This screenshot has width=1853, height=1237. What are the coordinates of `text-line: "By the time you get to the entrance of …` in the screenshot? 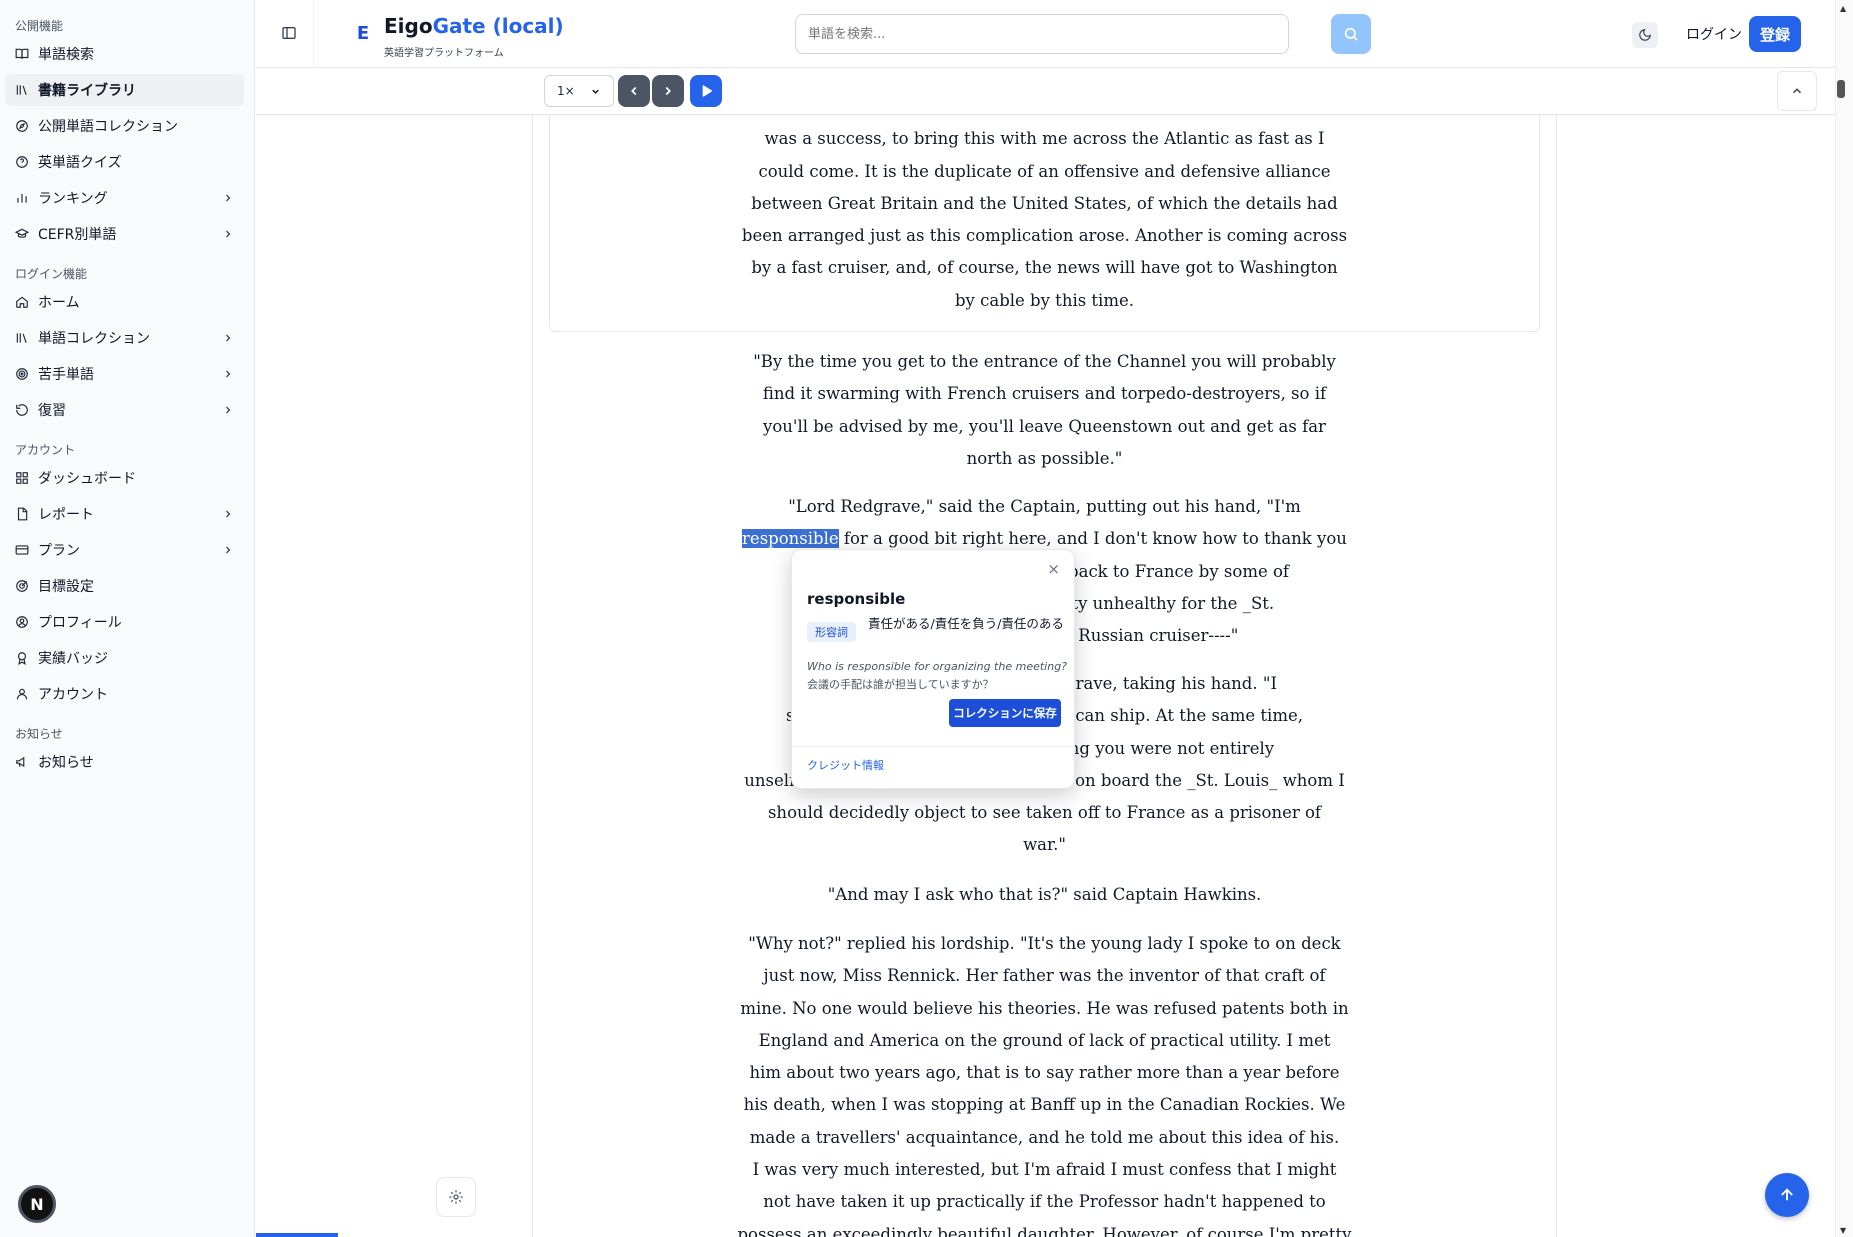 It's located at (1044, 361).